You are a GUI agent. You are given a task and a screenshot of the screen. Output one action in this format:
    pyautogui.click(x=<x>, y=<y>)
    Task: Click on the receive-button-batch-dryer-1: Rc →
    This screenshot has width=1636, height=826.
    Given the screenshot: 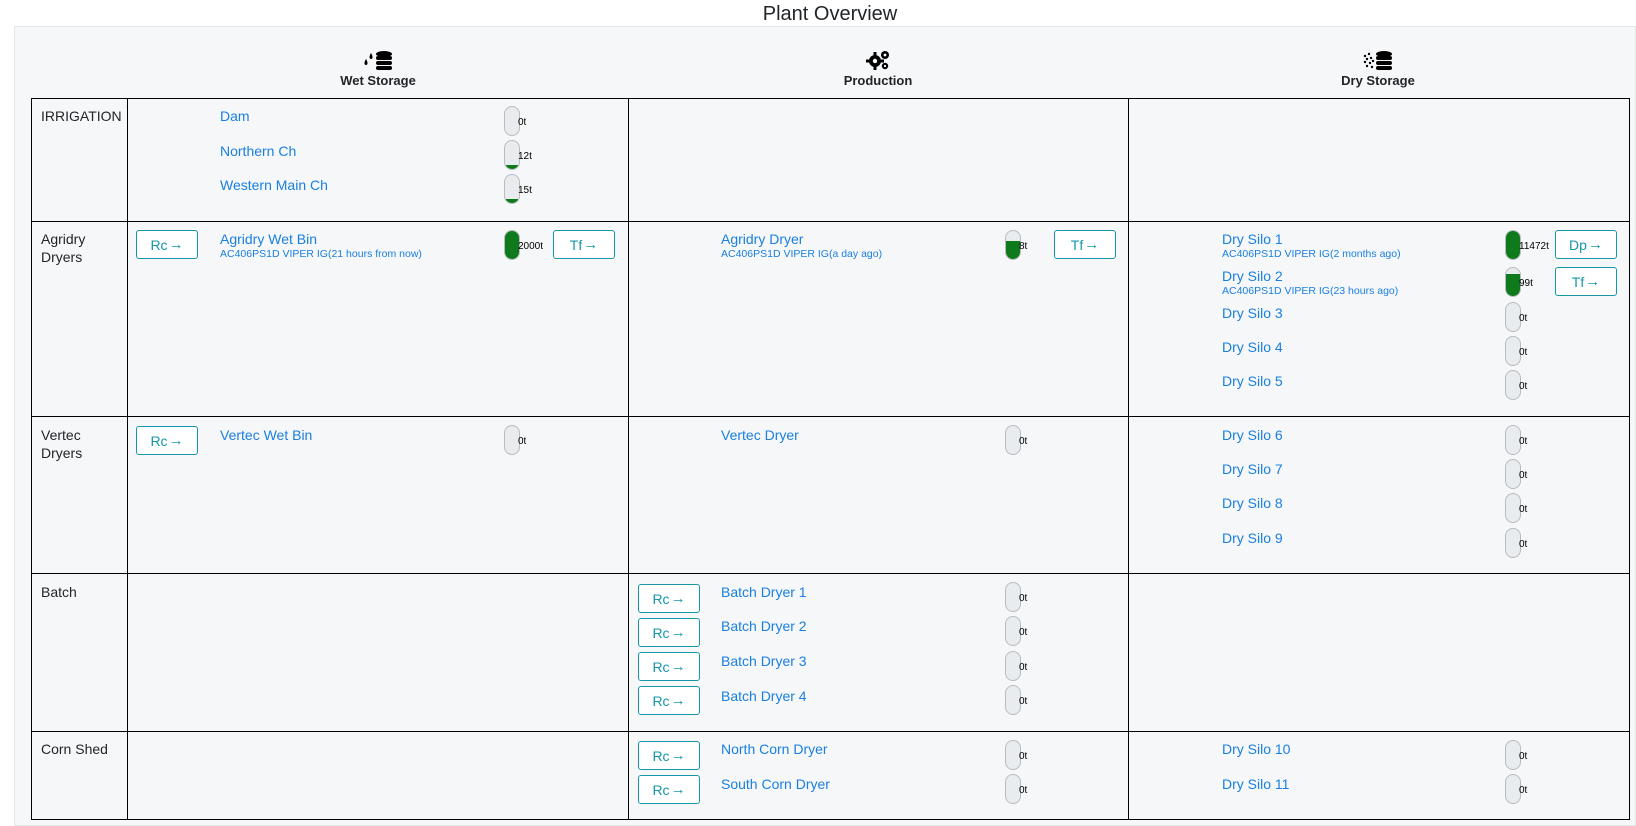 What is the action you would take?
    pyautogui.click(x=669, y=598)
    